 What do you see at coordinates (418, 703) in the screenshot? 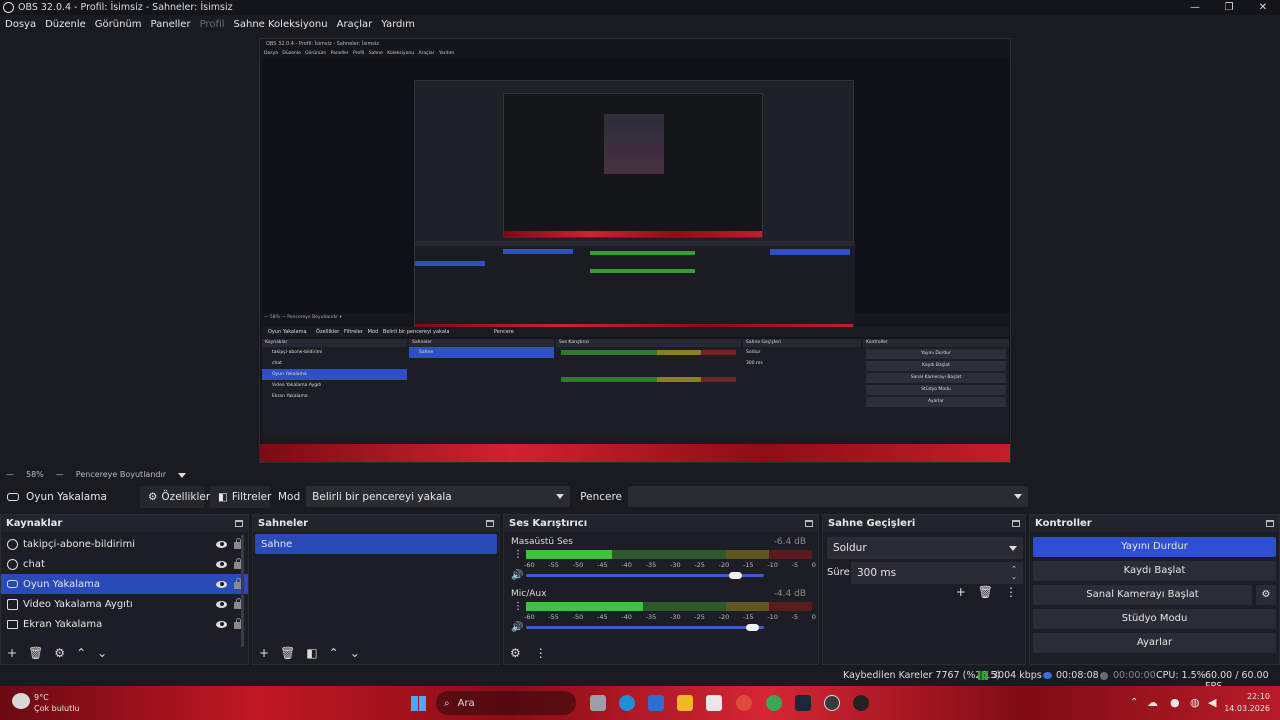
I see `windows-start-icon` at bounding box center [418, 703].